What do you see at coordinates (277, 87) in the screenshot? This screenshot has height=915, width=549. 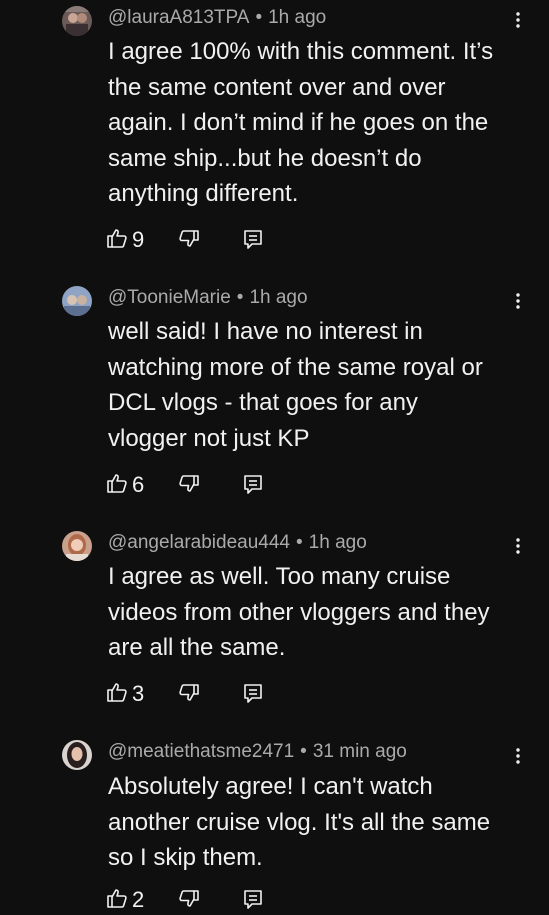 I see `comment-text-line: the same content over and over` at bounding box center [277, 87].